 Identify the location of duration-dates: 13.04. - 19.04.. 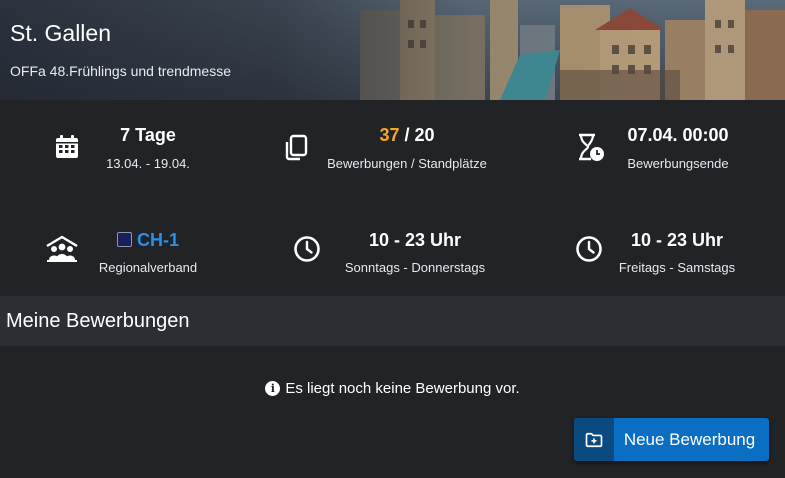
(148, 163).